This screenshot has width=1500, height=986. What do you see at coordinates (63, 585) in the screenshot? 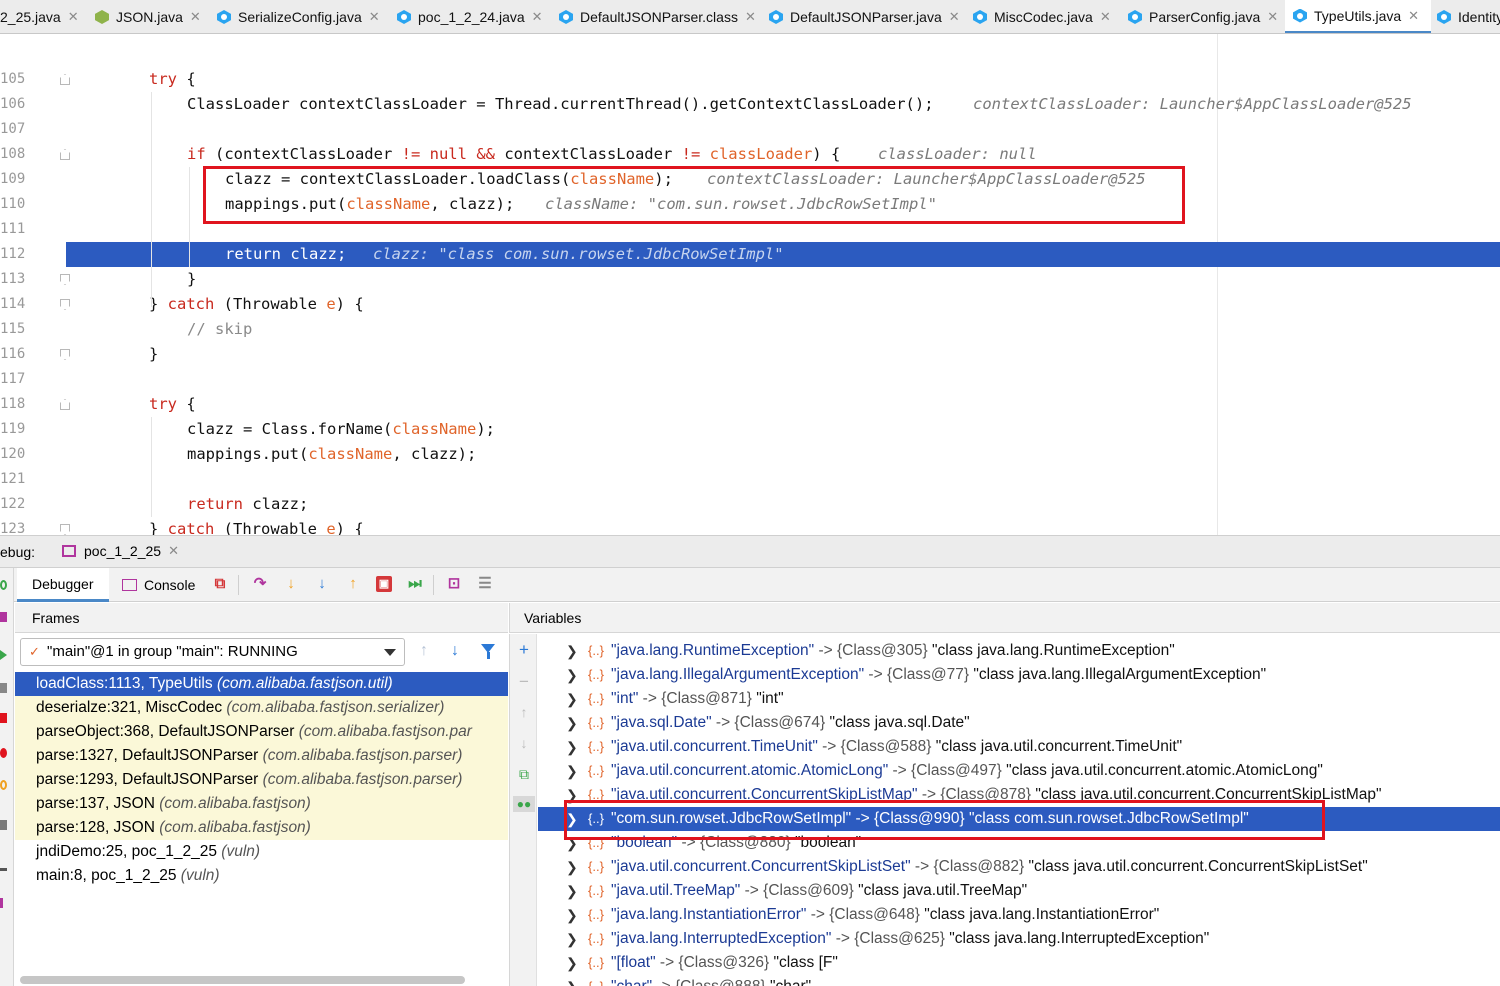
I see `tab-debugger: Debugger` at bounding box center [63, 585].